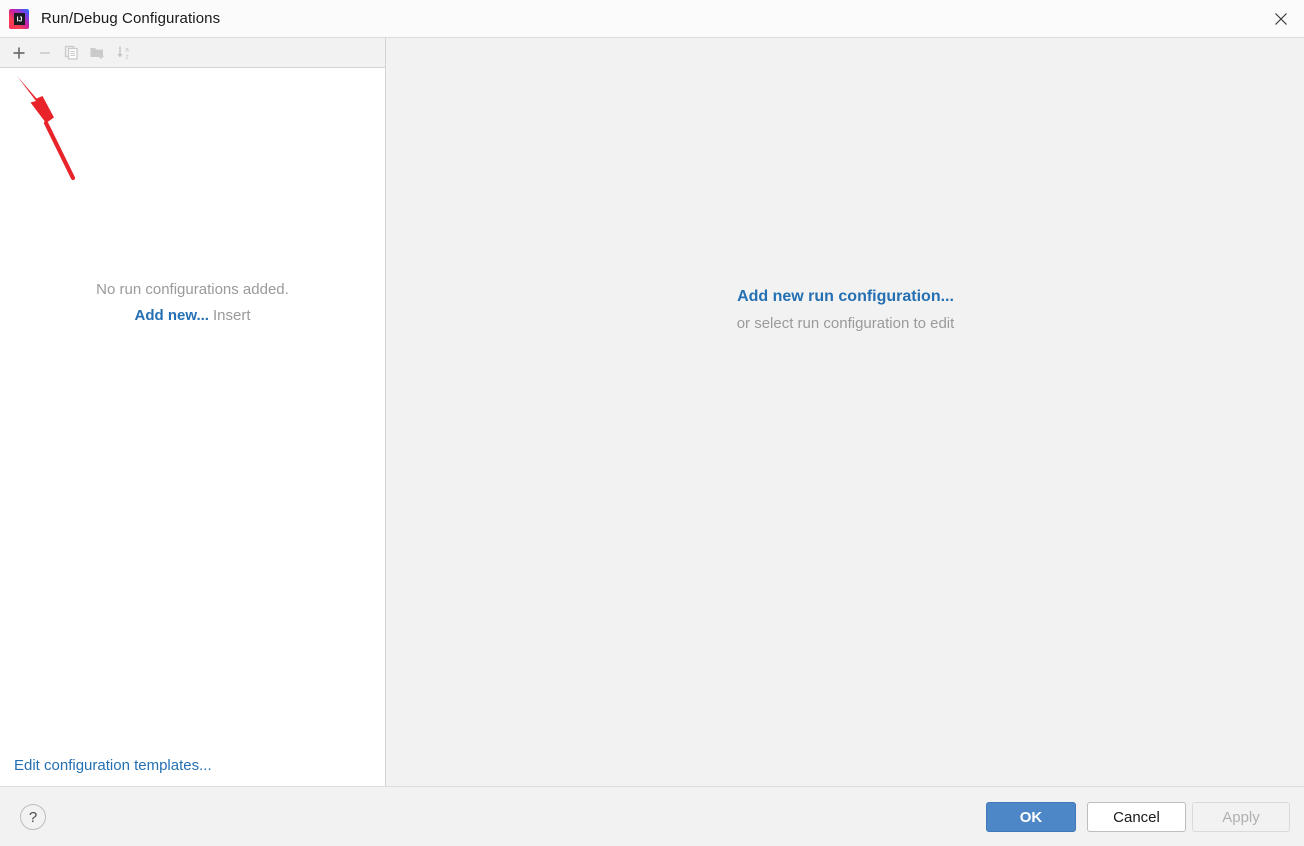  I want to click on title-bar: IJ Run/Debug Configurations, so click(652, 19).